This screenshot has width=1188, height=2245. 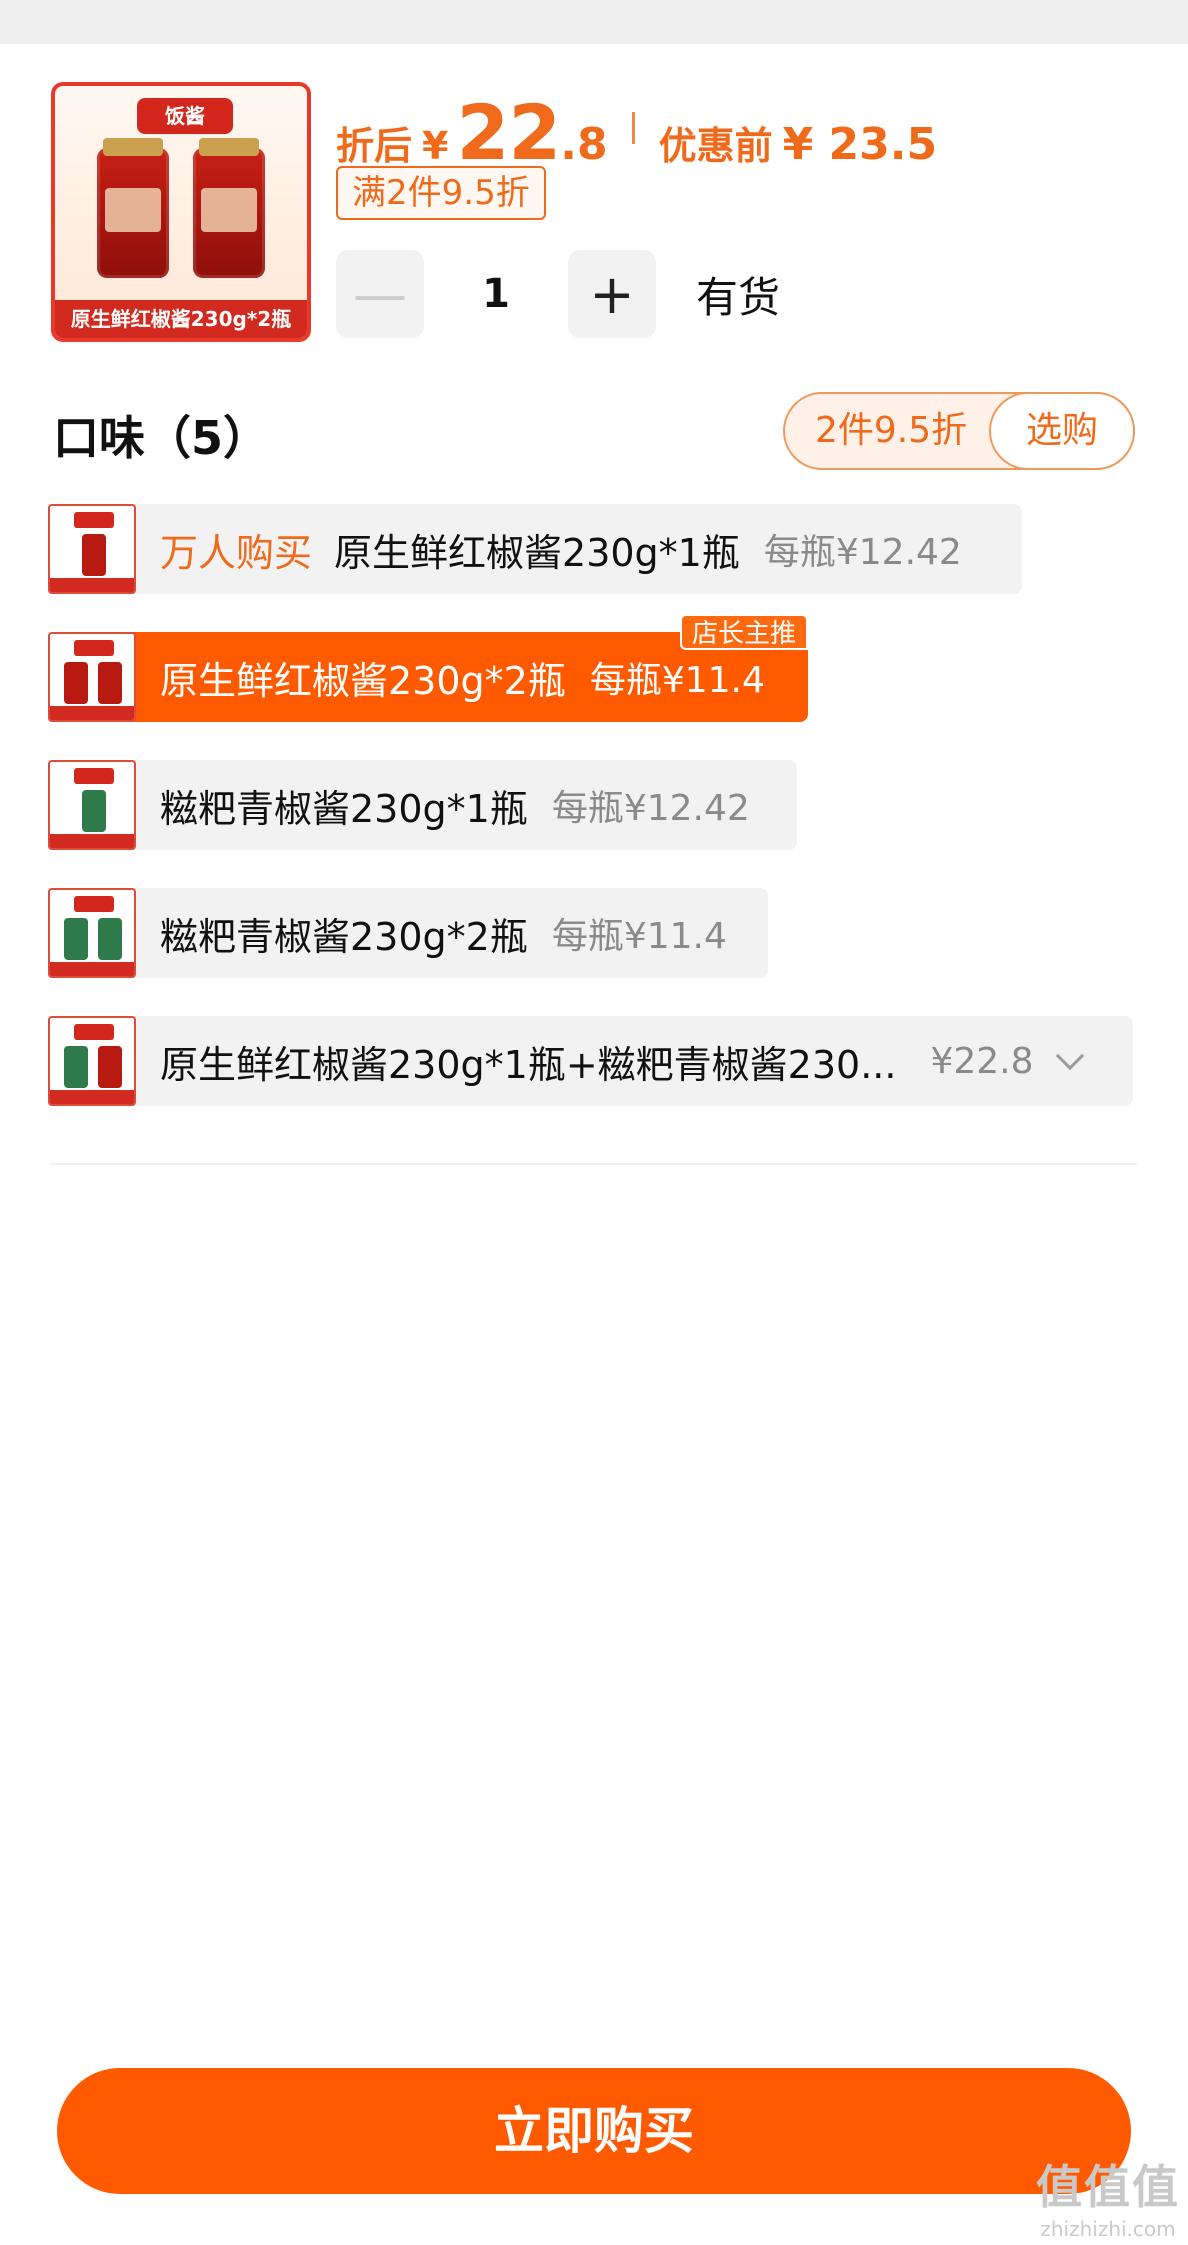 I want to click on quantity-stepper: — 1 + 有货, so click(x=558, y=294).